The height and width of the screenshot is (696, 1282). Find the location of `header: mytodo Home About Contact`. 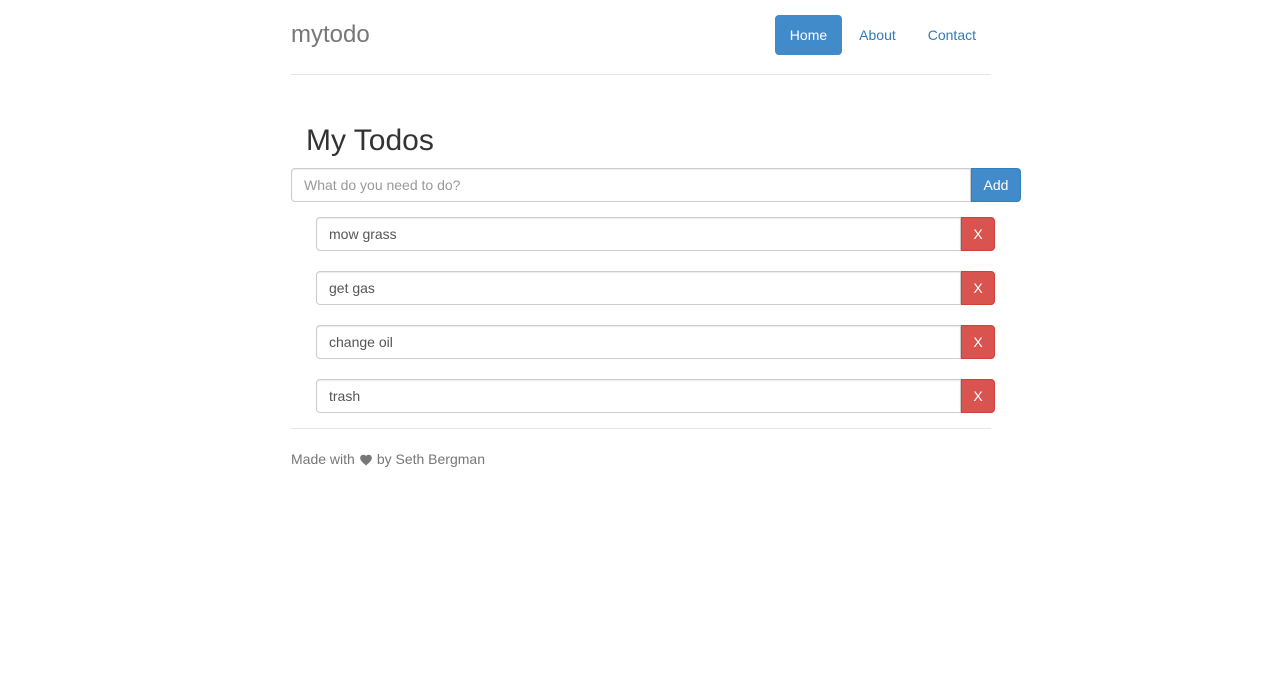

header: mytodo Home About Contact is located at coordinates (641, 37).